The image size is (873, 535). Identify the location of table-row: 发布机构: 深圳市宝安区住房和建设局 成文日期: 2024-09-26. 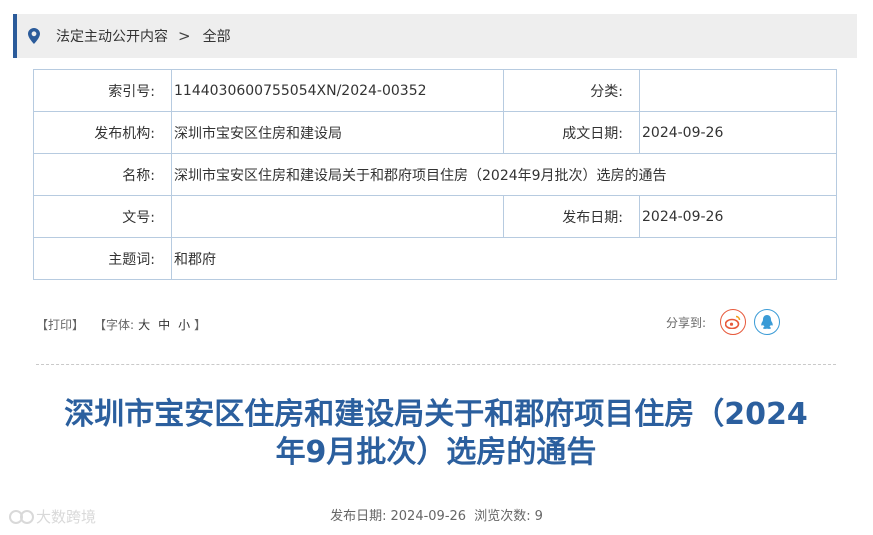
(435, 132).